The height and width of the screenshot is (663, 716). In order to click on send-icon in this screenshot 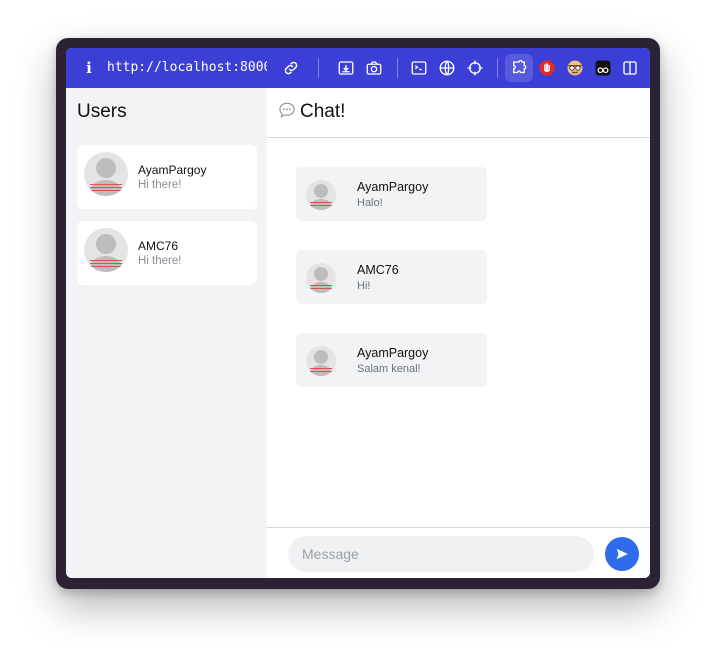, I will do `click(622, 554)`.